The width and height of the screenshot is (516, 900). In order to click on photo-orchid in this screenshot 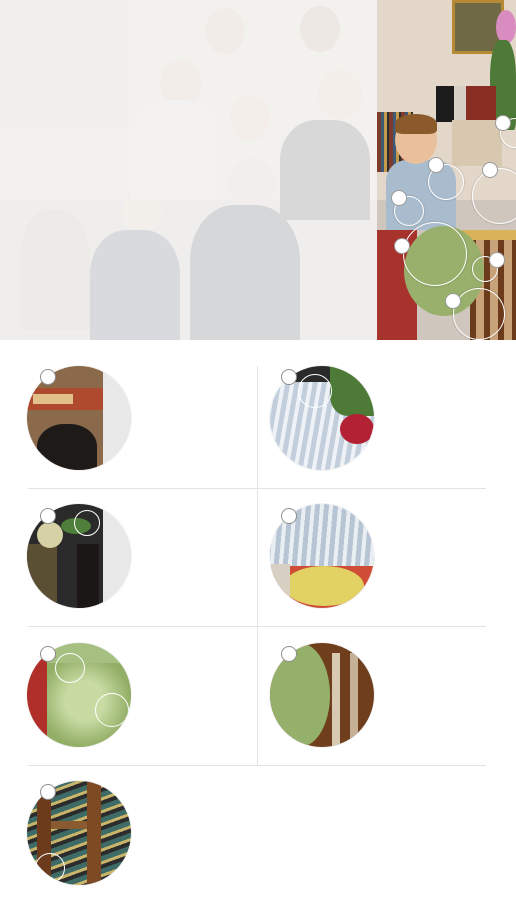, I will do `click(506, 27)`.